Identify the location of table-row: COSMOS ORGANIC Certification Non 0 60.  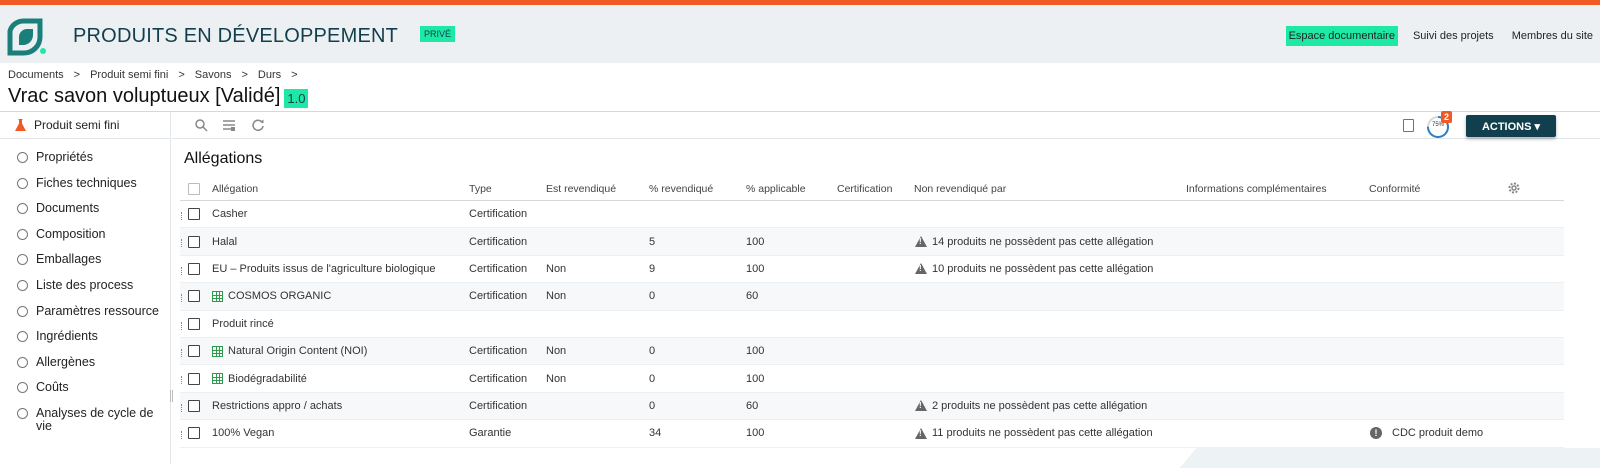
(872, 297).